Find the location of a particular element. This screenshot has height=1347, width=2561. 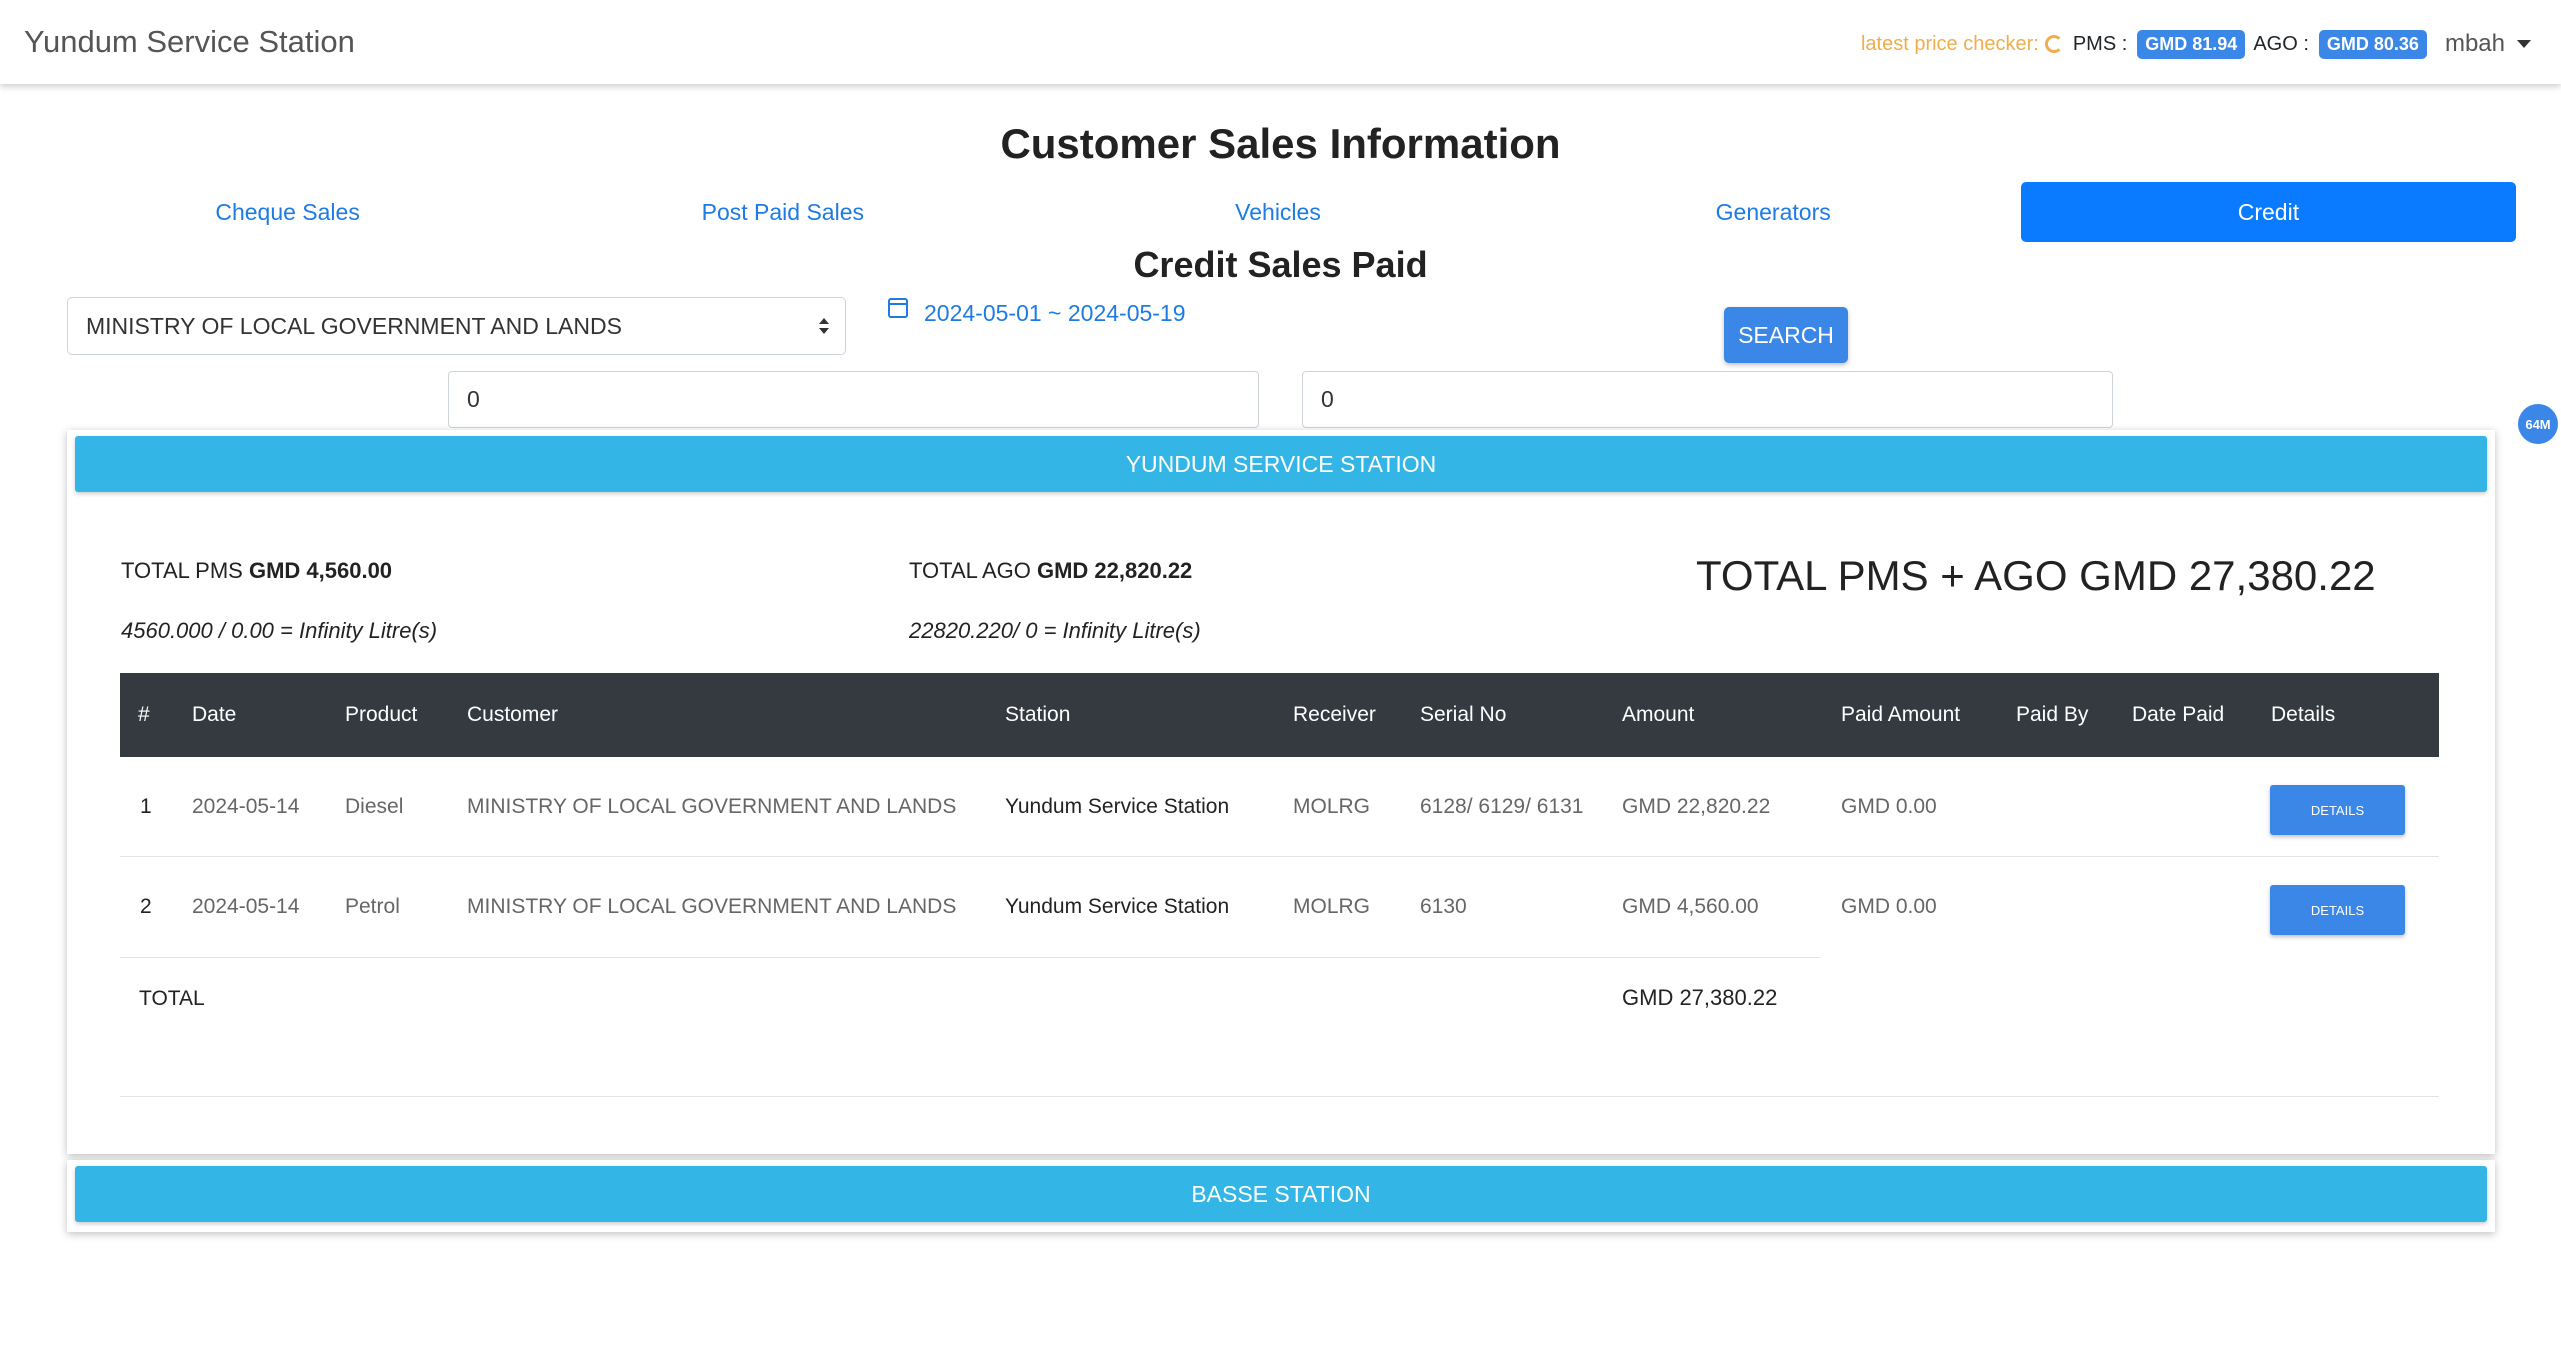

col-station: Station is located at coordinates (1038, 714).